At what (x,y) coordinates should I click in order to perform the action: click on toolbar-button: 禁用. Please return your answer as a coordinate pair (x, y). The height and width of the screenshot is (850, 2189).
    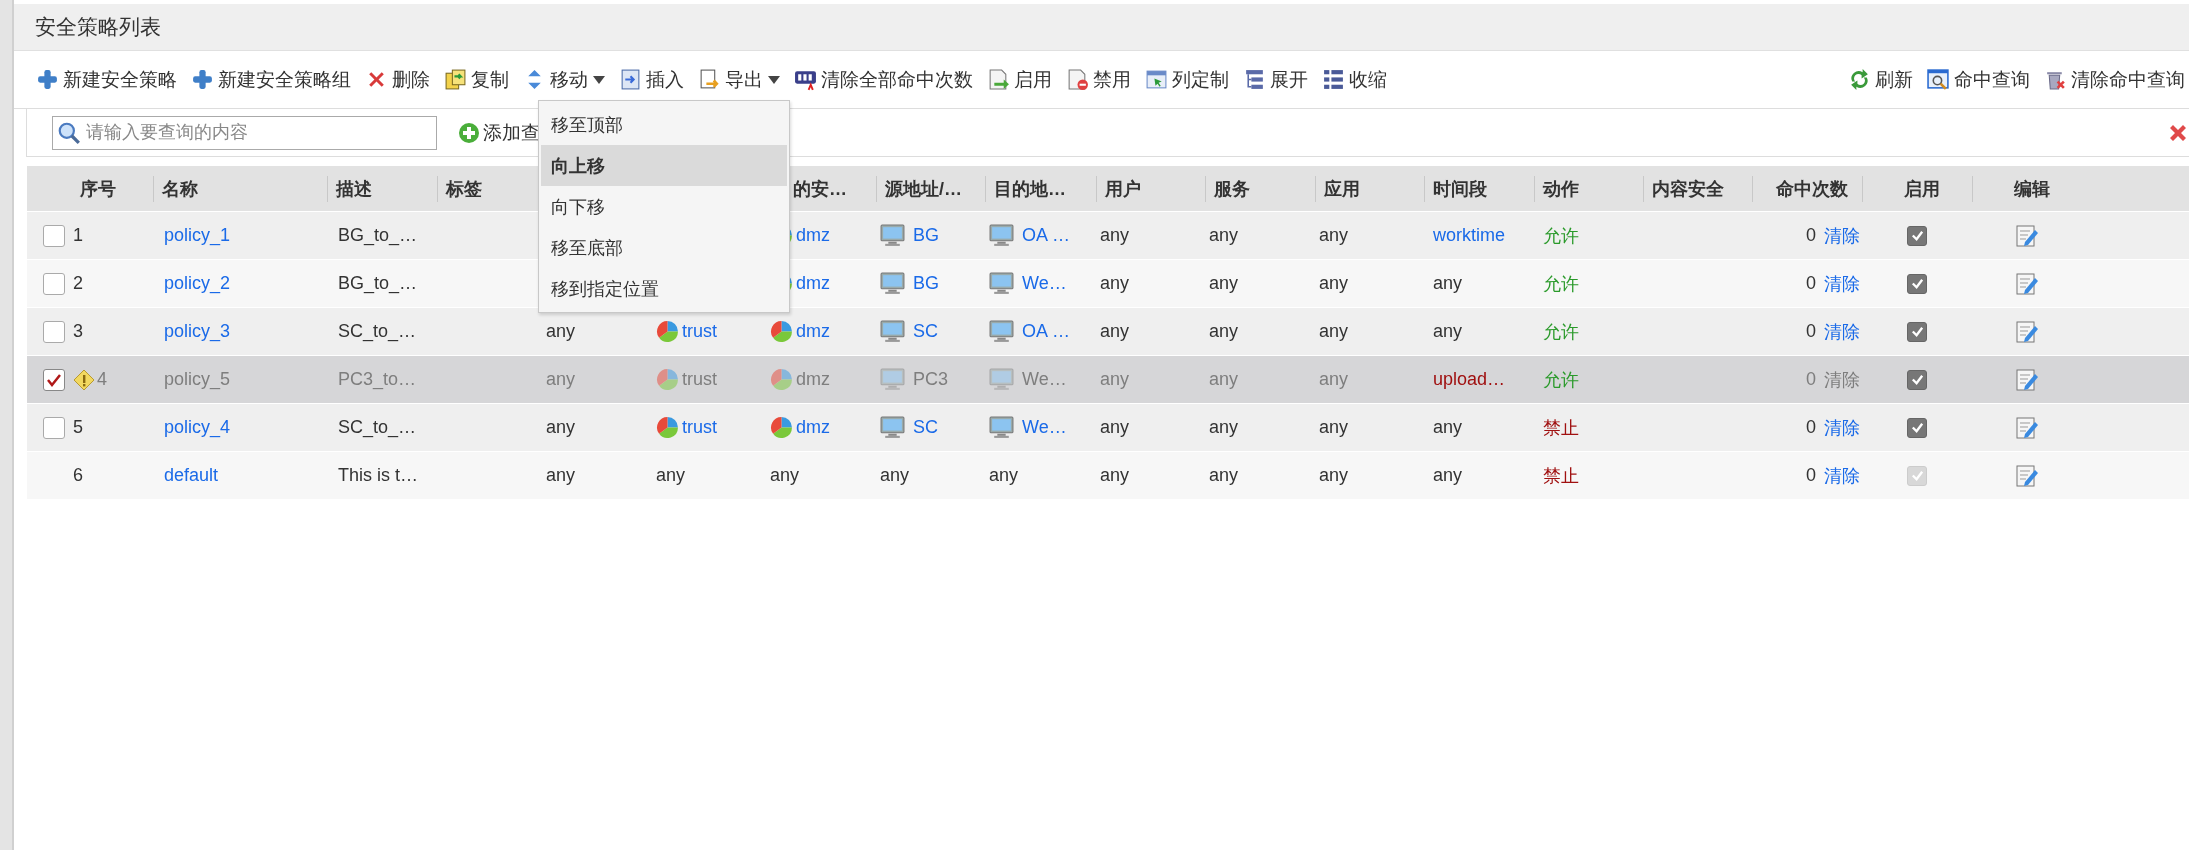
    Looking at the image, I should click on (1098, 79).